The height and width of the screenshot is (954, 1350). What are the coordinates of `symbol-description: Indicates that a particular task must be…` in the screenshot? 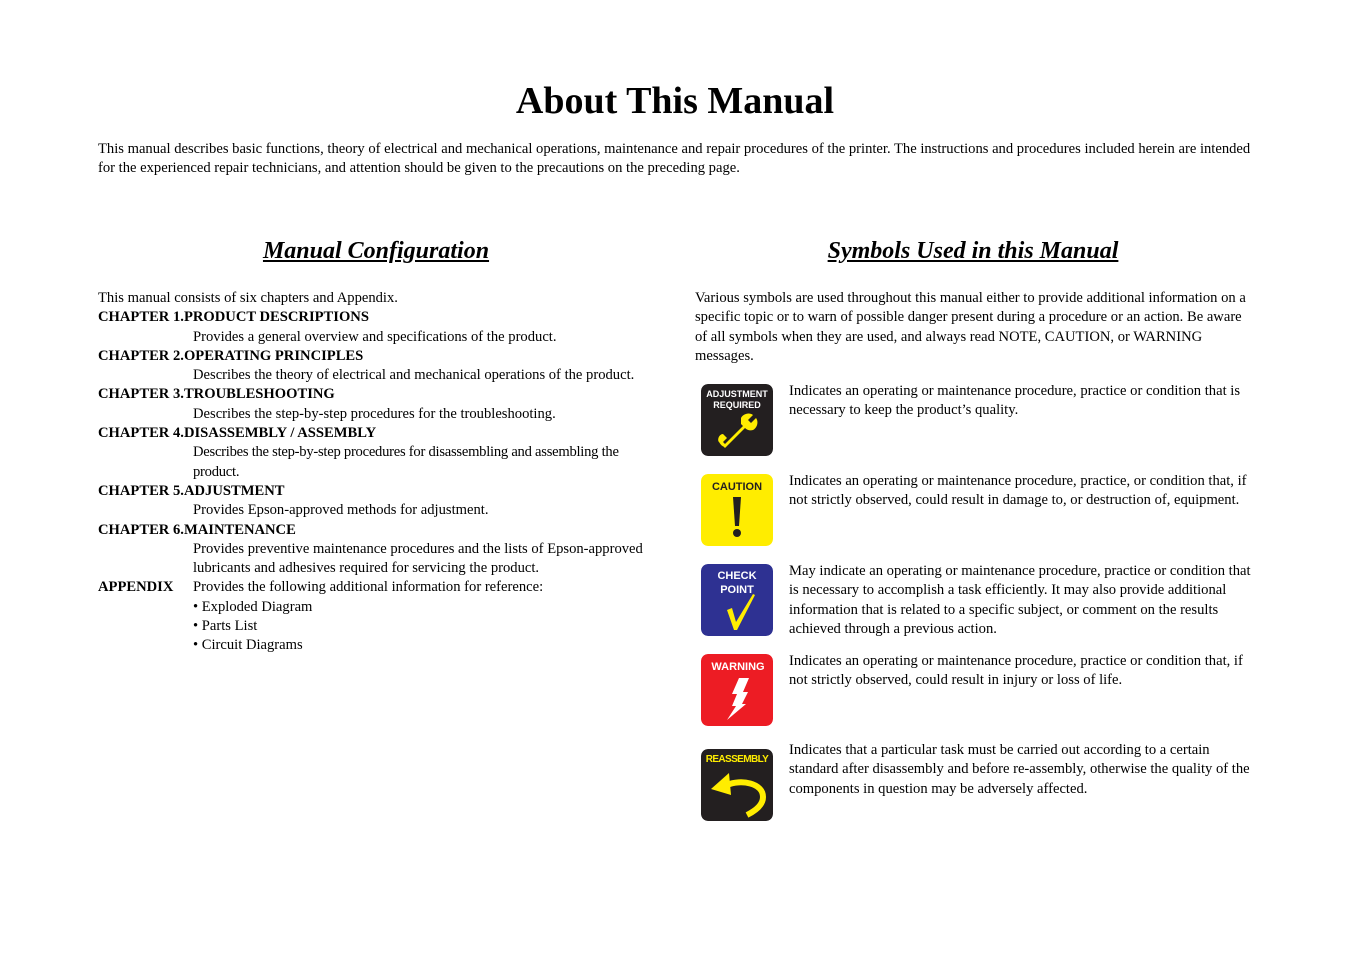 It's located at (1019, 769).